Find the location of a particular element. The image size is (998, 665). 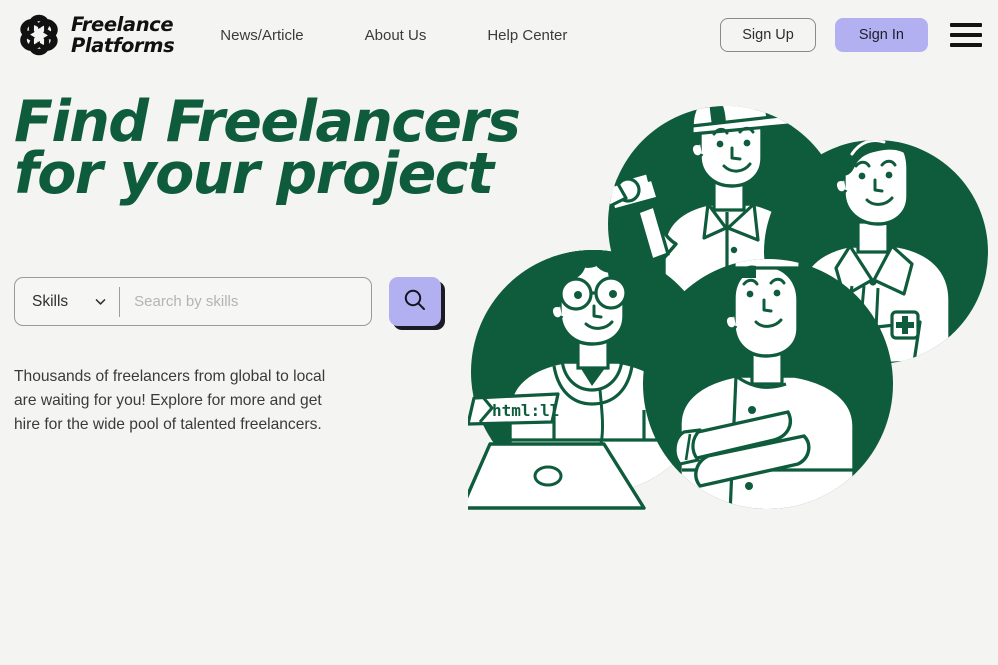

sign-up-button: Sign Up is located at coordinates (768, 35).